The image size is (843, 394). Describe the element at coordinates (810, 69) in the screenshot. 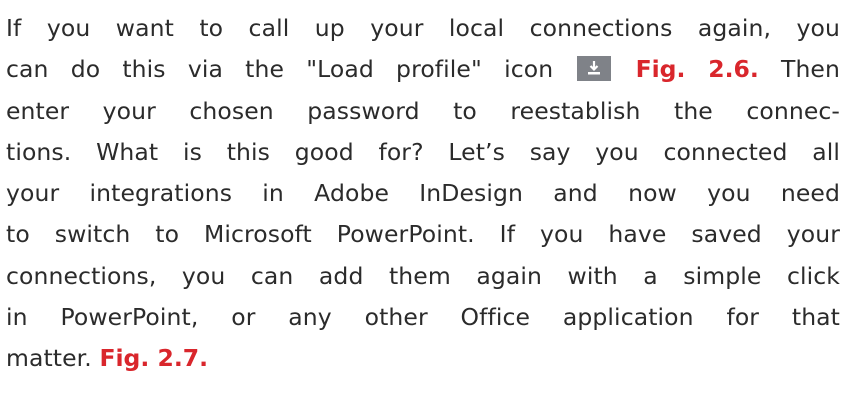

I see `text-segment: Then` at that location.